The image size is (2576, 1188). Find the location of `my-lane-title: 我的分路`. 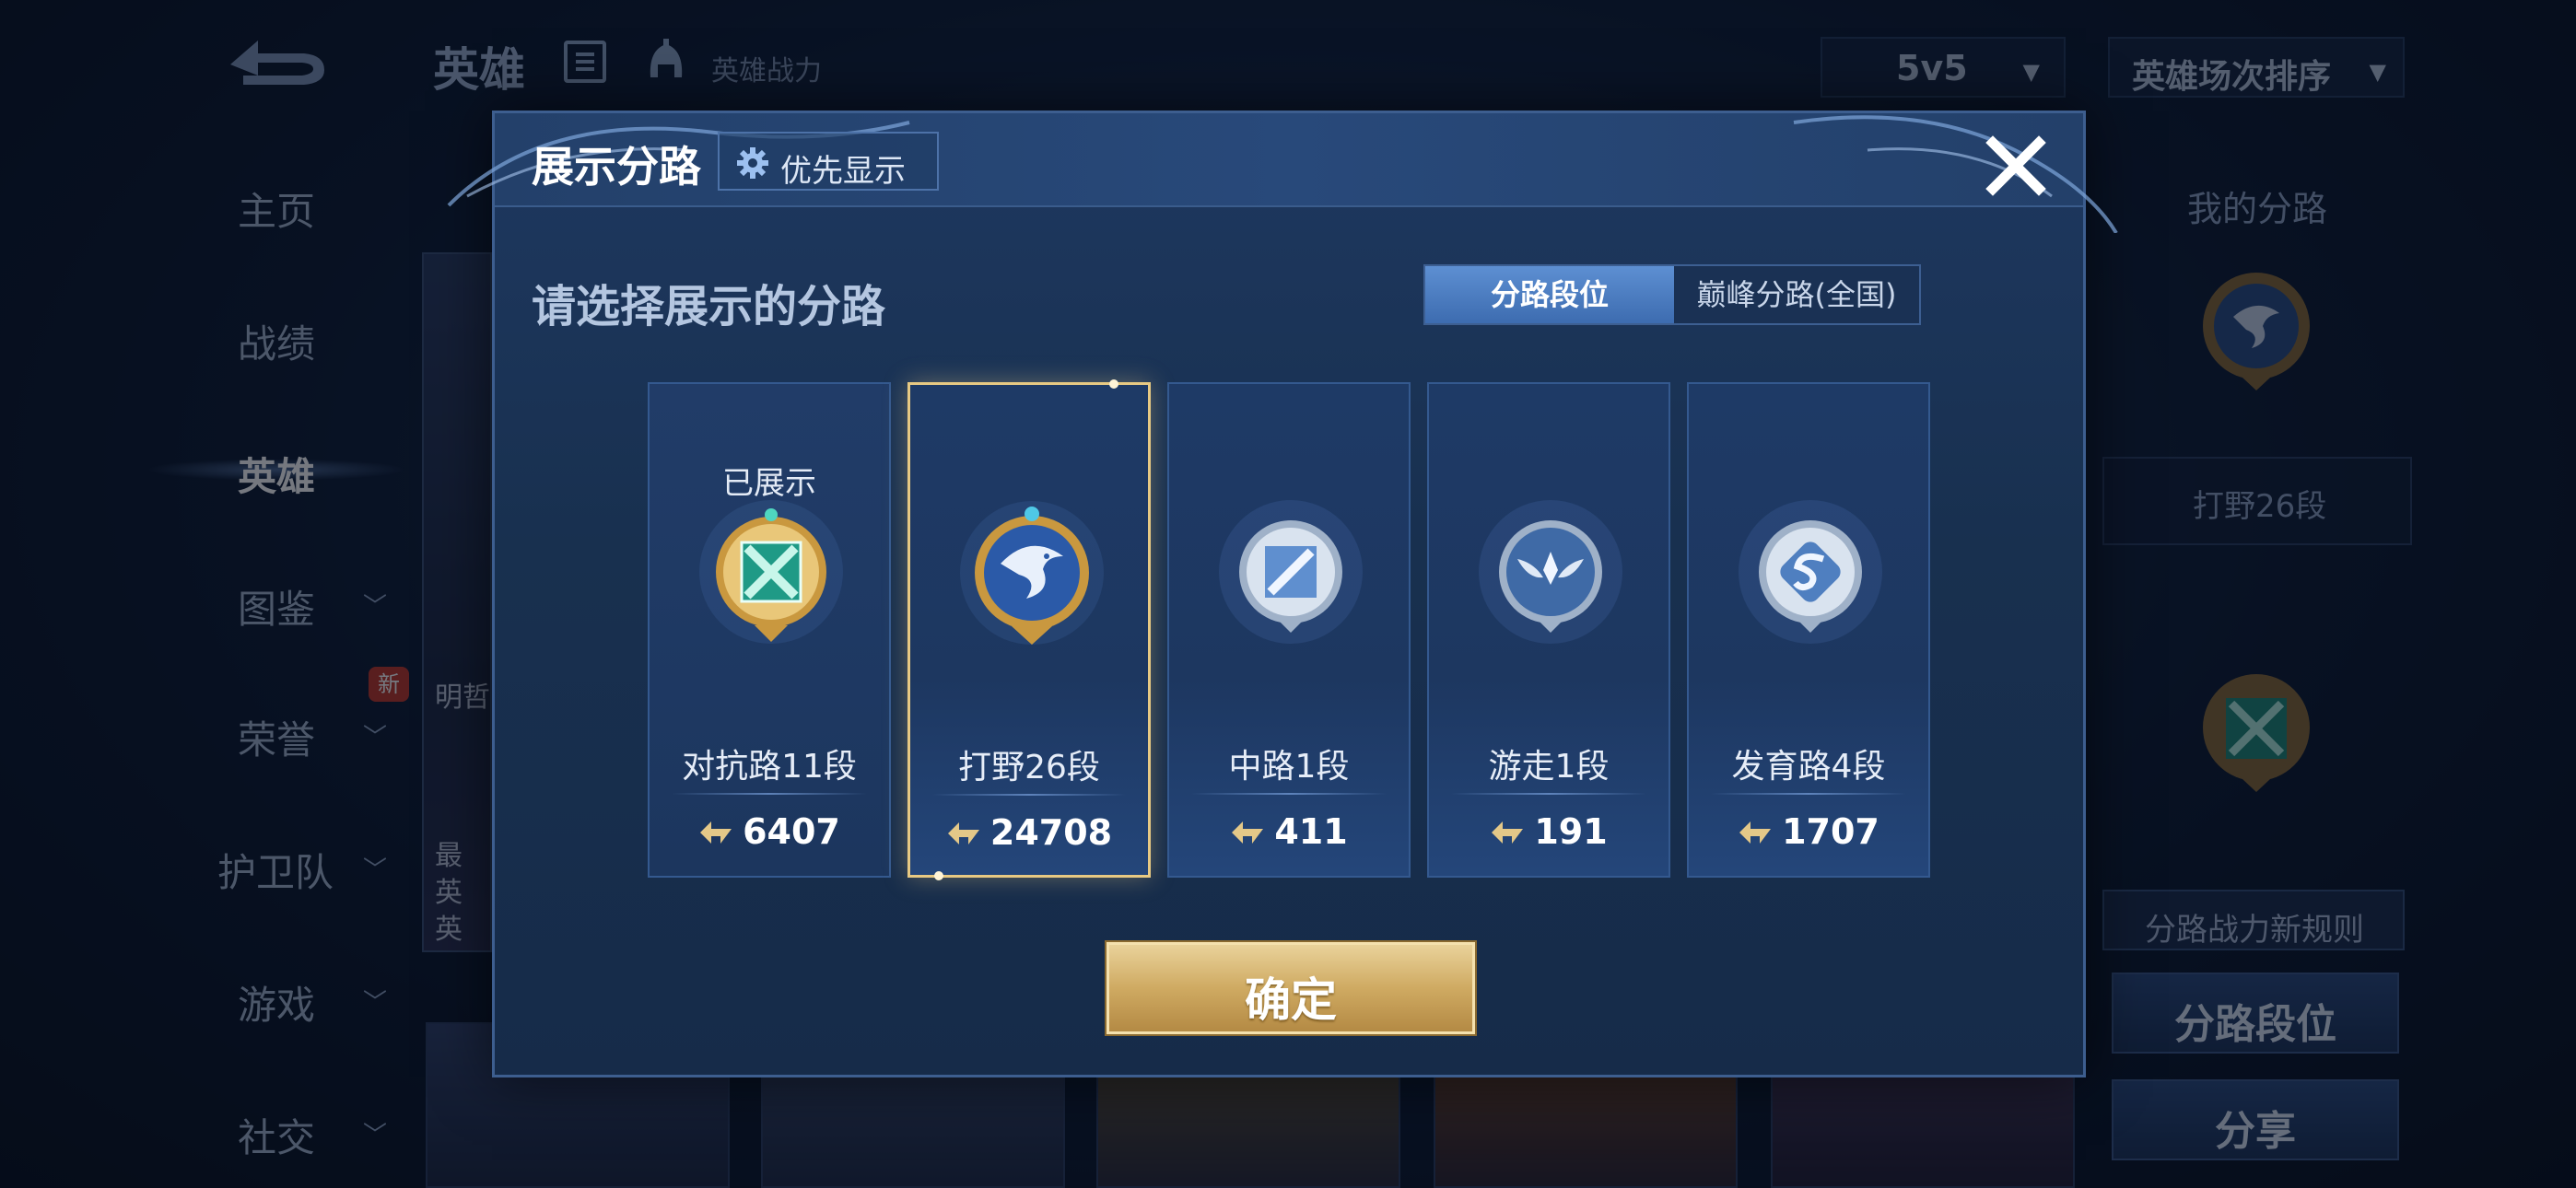

my-lane-title: 我的分路 is located at coordinates (2257, 209).